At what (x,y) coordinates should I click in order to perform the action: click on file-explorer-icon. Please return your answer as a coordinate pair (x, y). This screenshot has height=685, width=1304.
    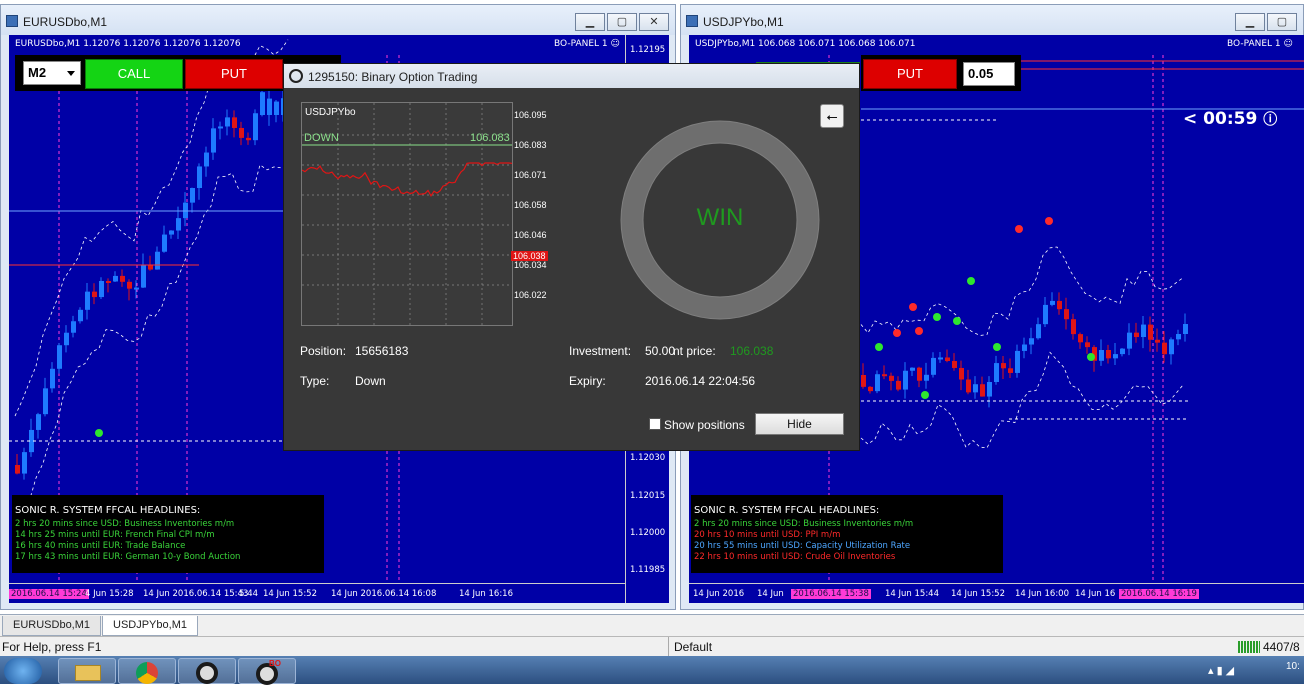
    Looking at the image, I should click on (87, 671).